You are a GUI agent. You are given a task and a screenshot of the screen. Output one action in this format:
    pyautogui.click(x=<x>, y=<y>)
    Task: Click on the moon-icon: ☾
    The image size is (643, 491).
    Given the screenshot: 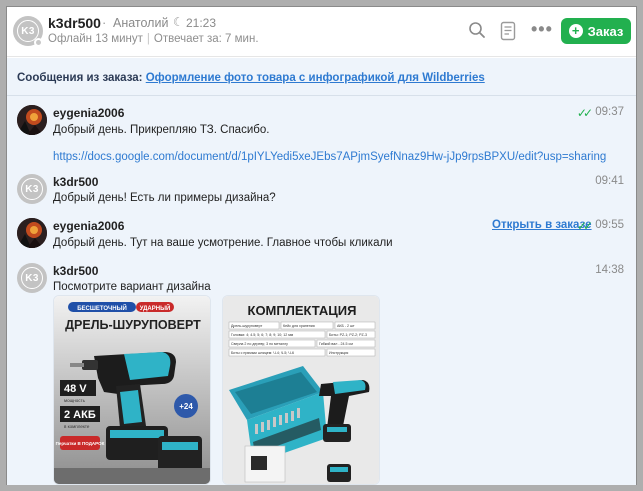 What is the action you would take?
    pyautogui.click(x=178, y=22)
    